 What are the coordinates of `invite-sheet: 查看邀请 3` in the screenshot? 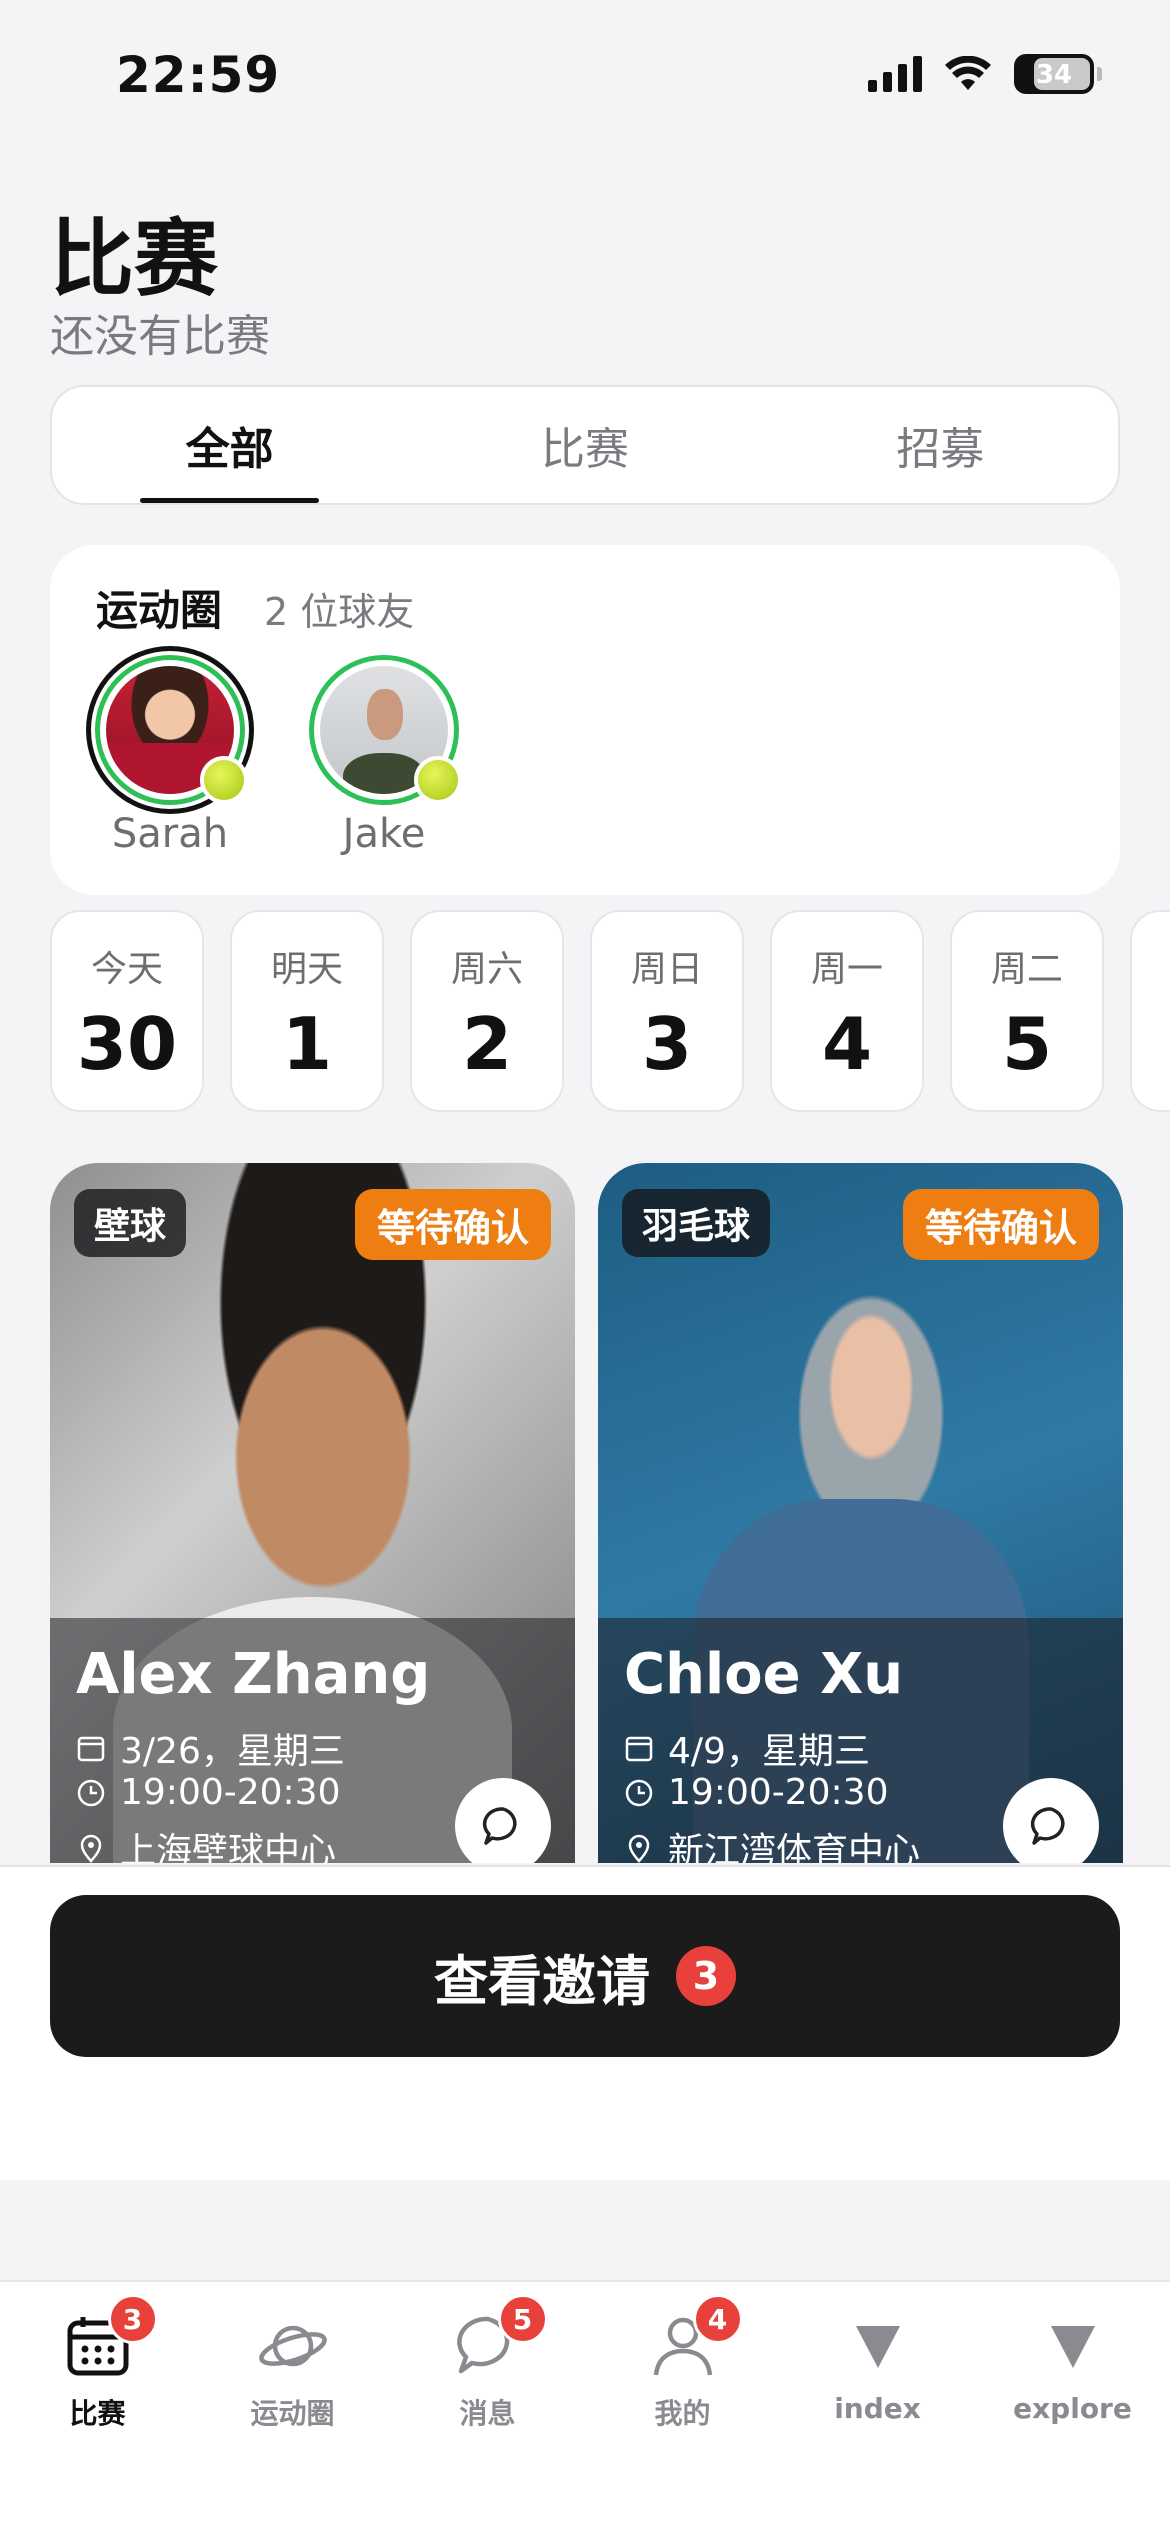 It's located at (585, 2022).